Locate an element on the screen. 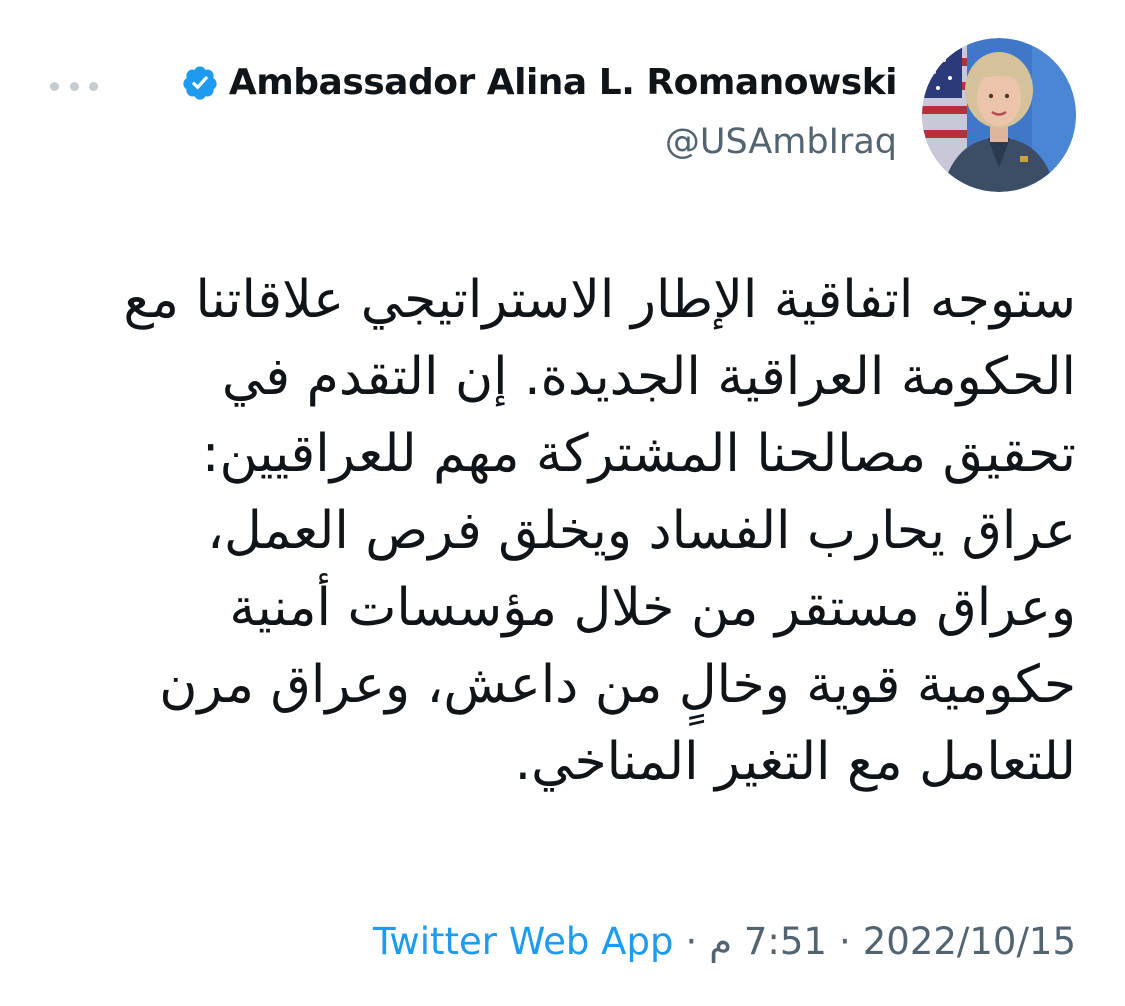 This screenshot has height=1006, width=1125. more-options-icon is located at coordinates (74, 86).